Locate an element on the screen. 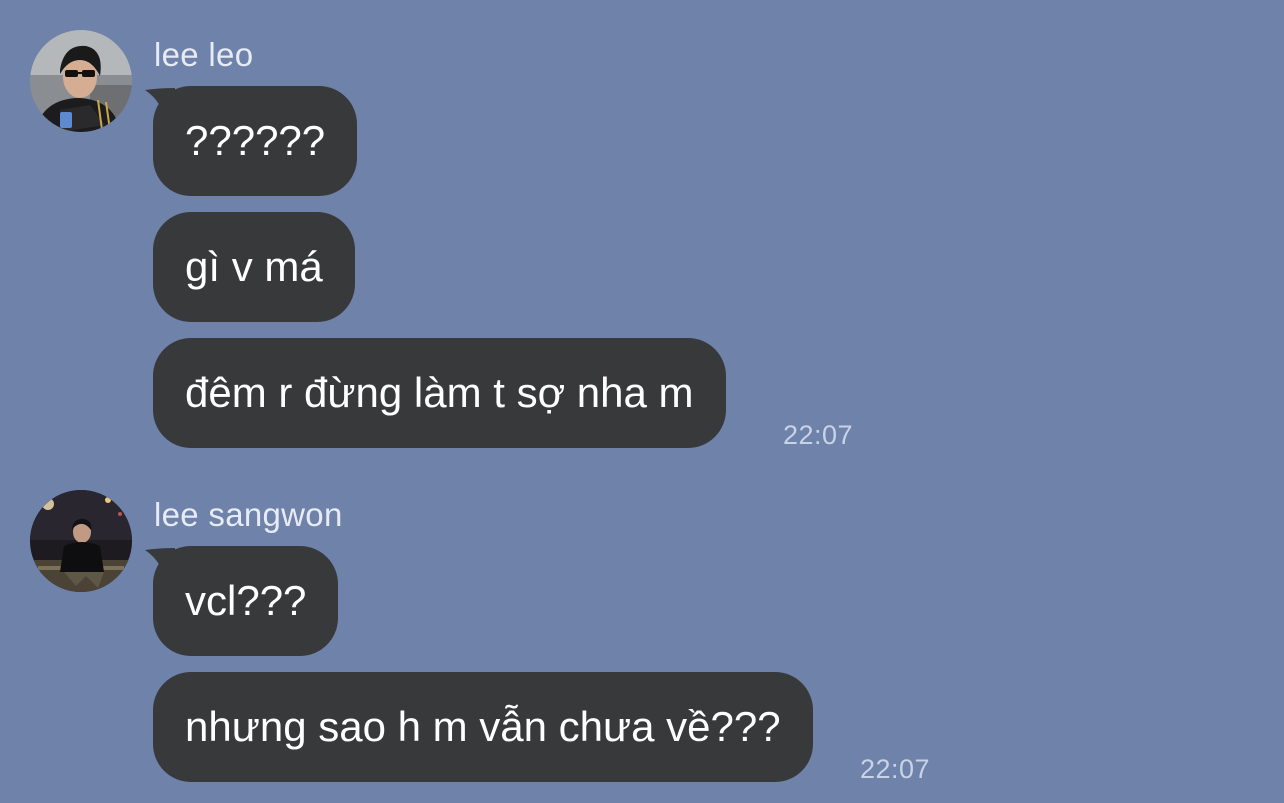 Image resolution: width=1284 pixels, height=803 pixels. message-bubble: nhưng sao h m vẫn chưa về??? is located at coordinates (483, 727).